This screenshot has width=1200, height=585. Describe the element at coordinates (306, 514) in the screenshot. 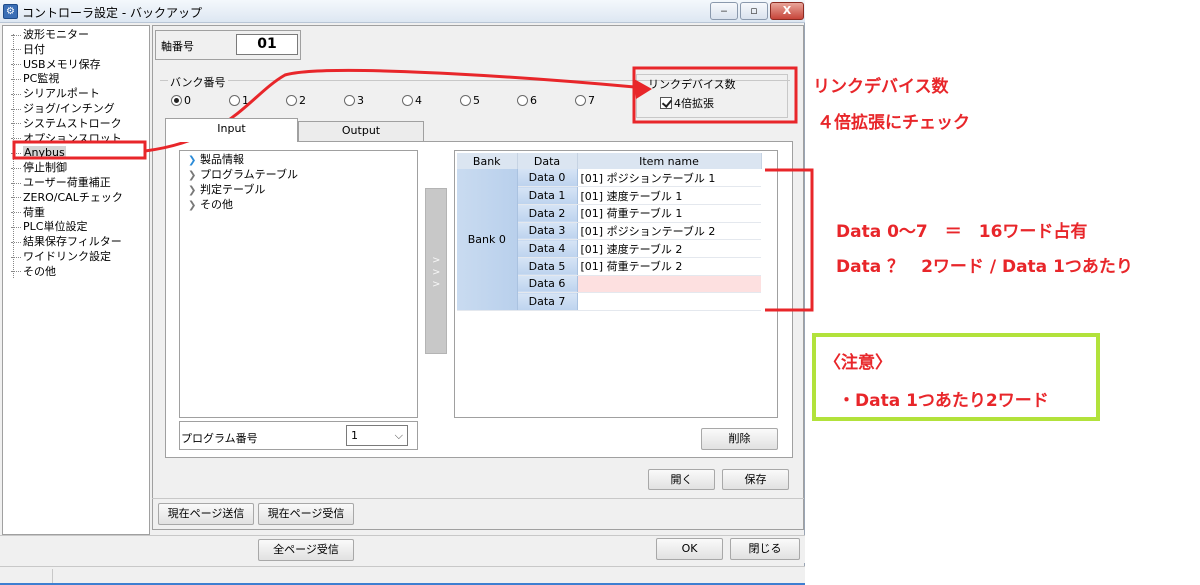

I see `receive-current-page-button: 現在ページ受信` at that location.